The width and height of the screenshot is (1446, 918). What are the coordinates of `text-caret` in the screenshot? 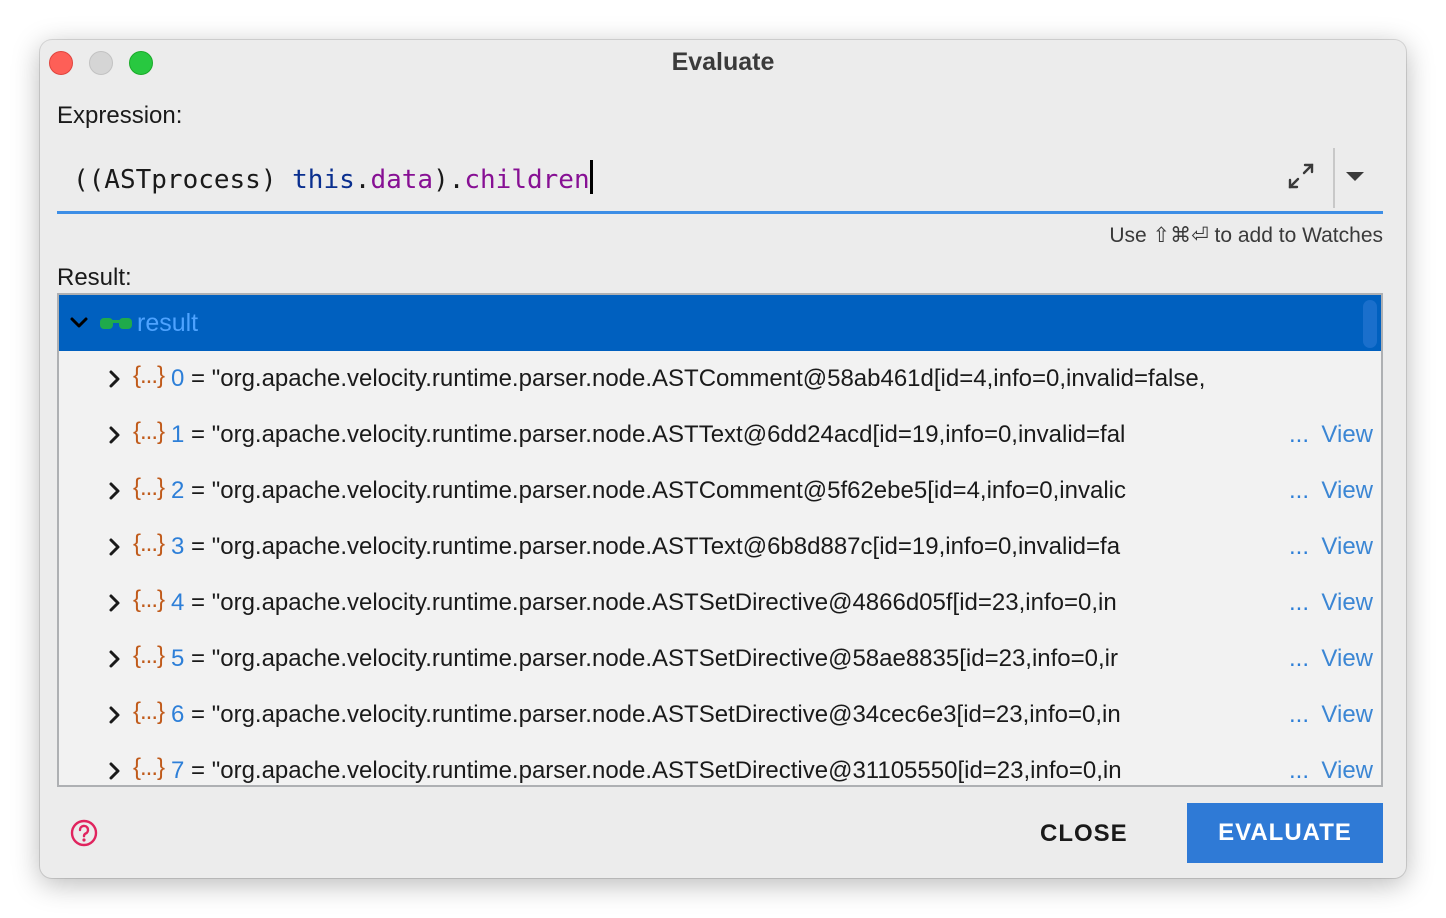 It's located at (591, 177).